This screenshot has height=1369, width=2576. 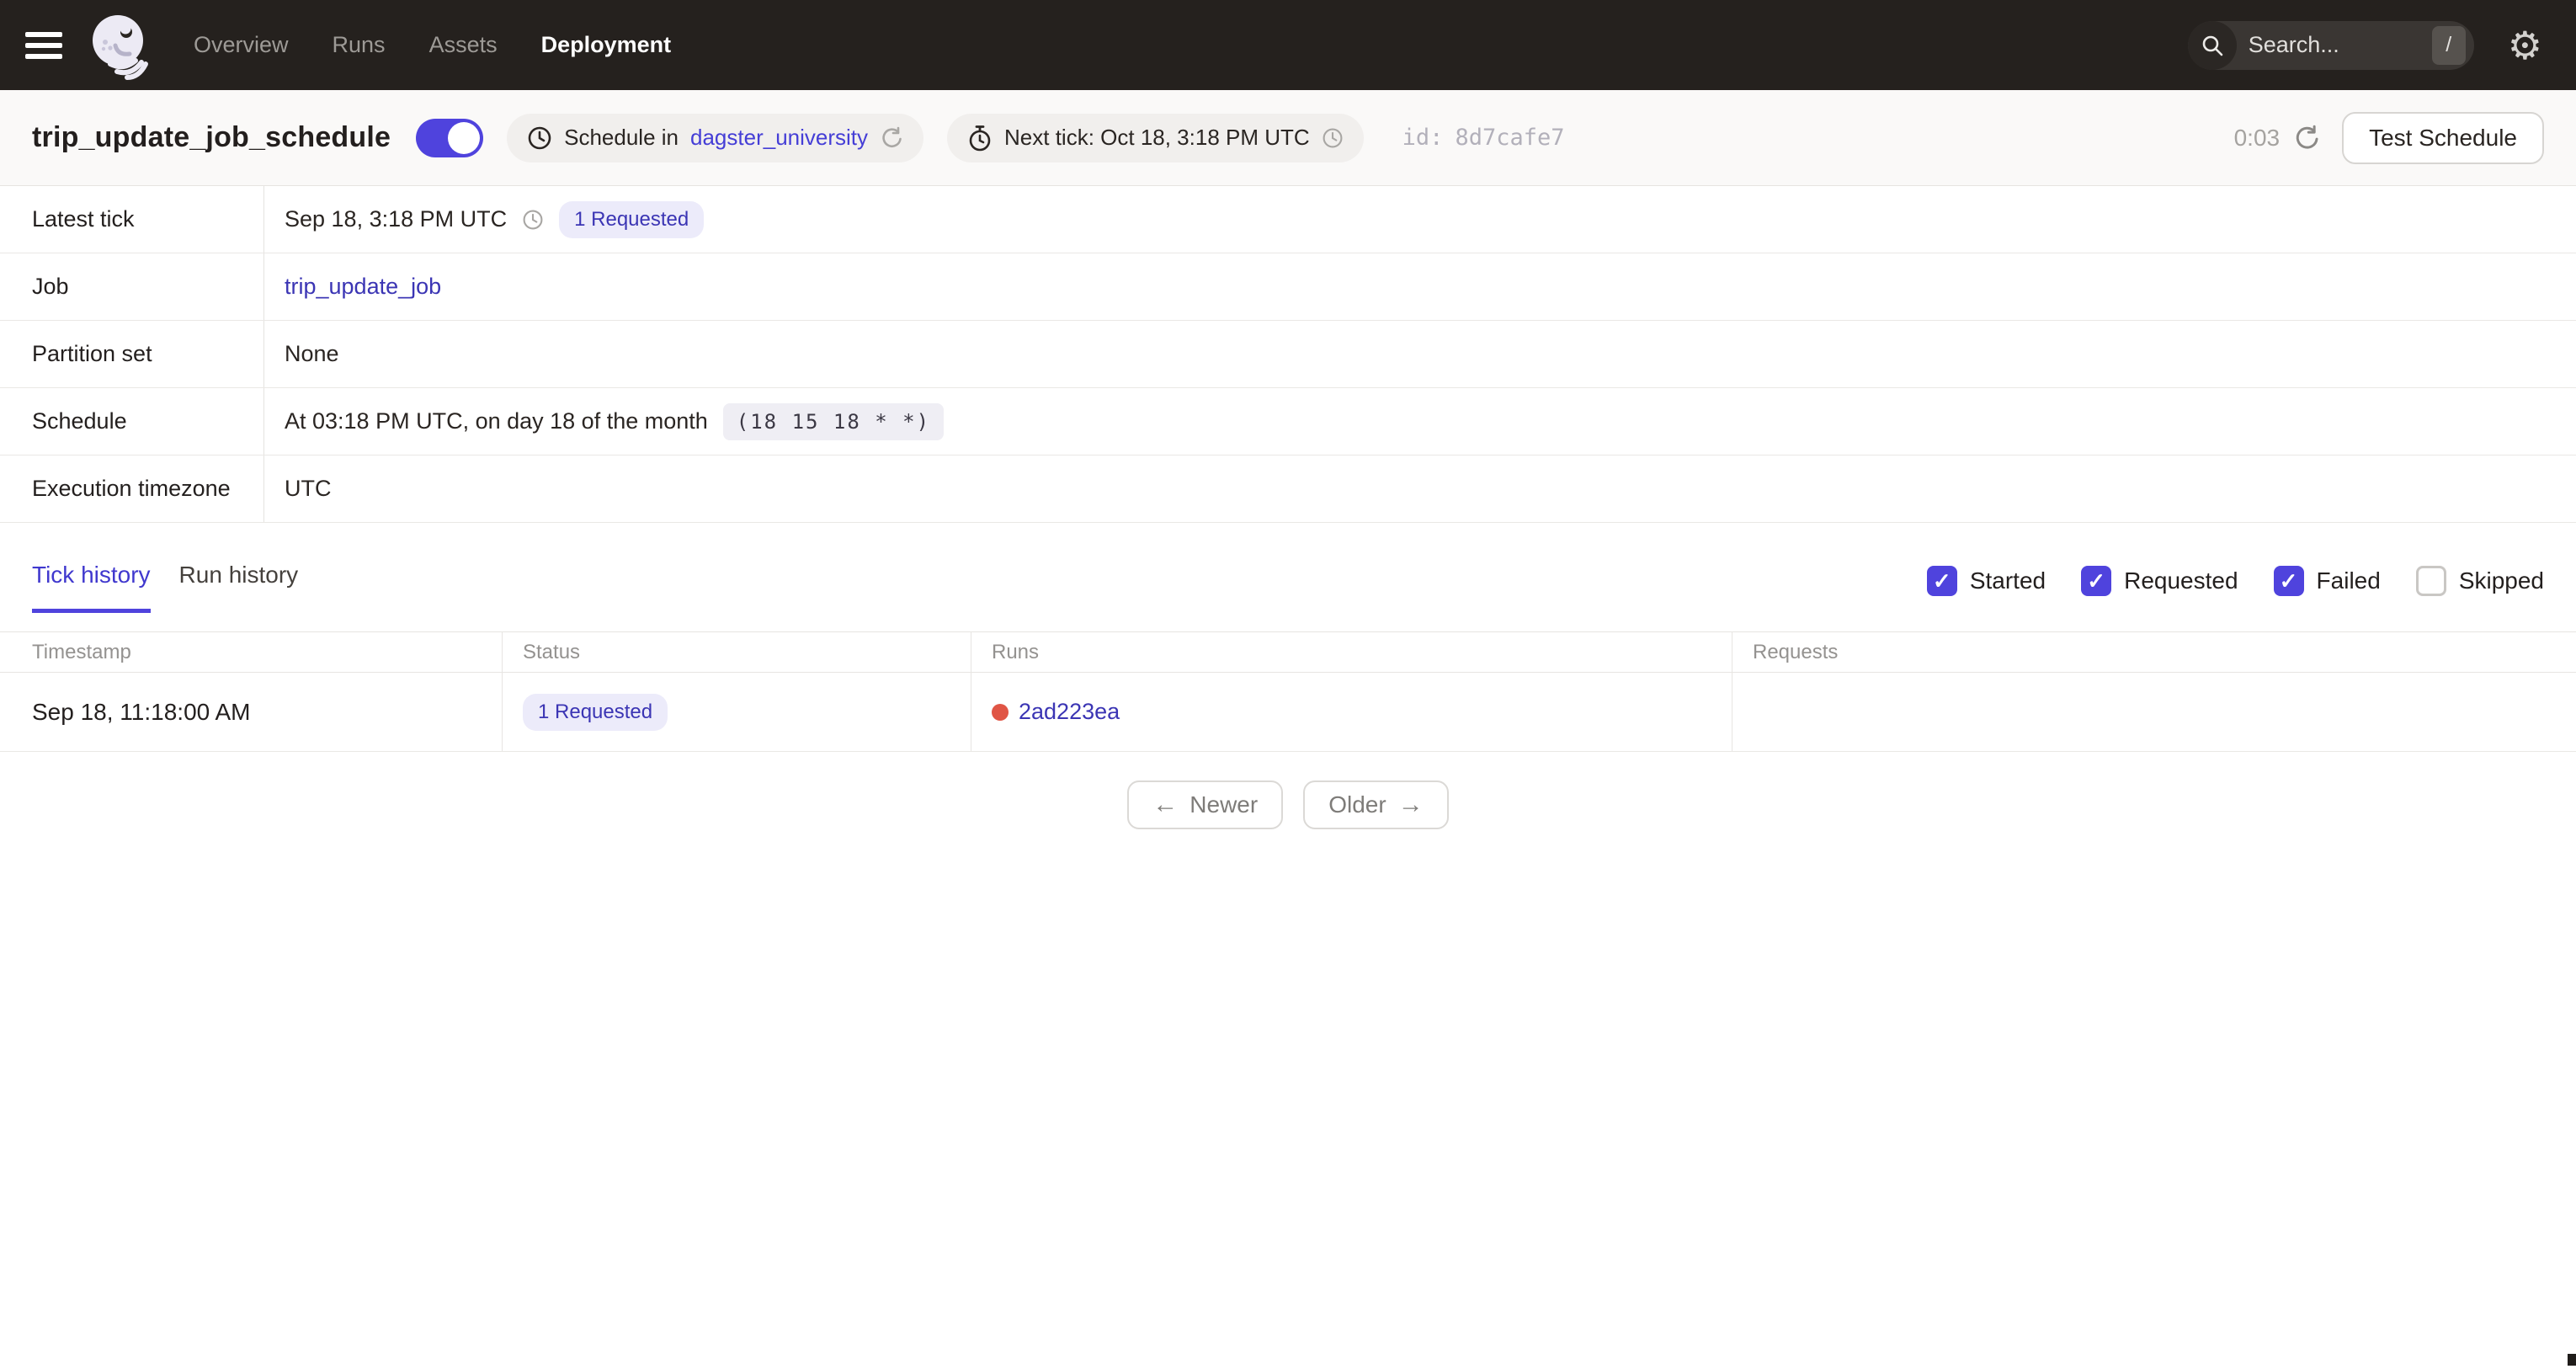 What do you see at coordinates (1796, 651) in the screenshot?
I see `column-header-requests: Requests` at bounding box center [1796, 651].